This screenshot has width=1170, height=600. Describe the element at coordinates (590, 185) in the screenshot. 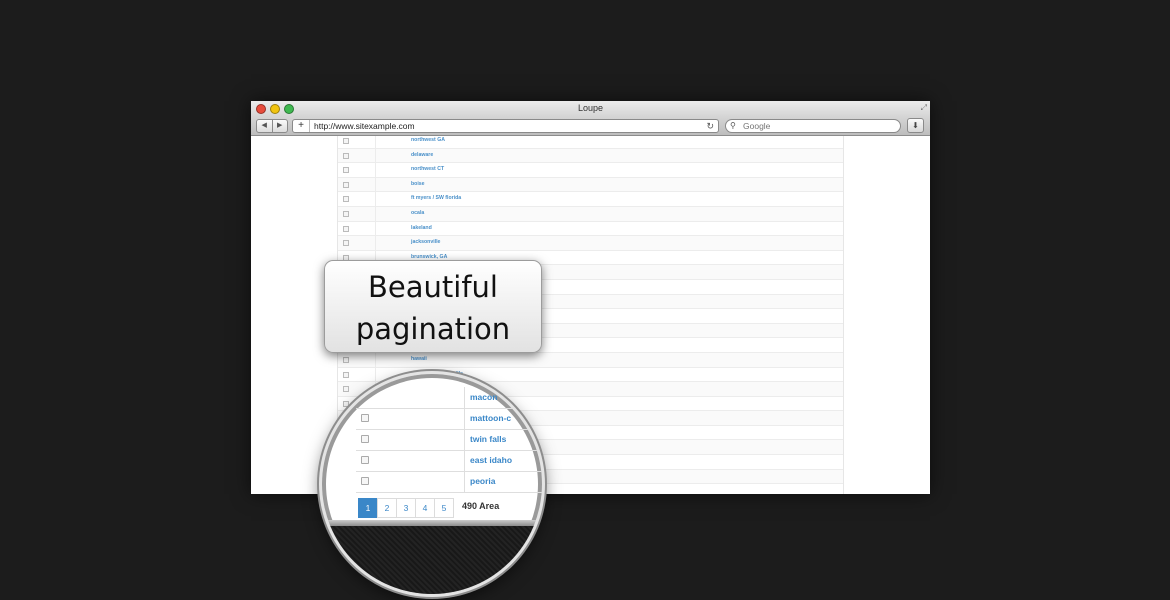

I see `table-row: boise` at that location.